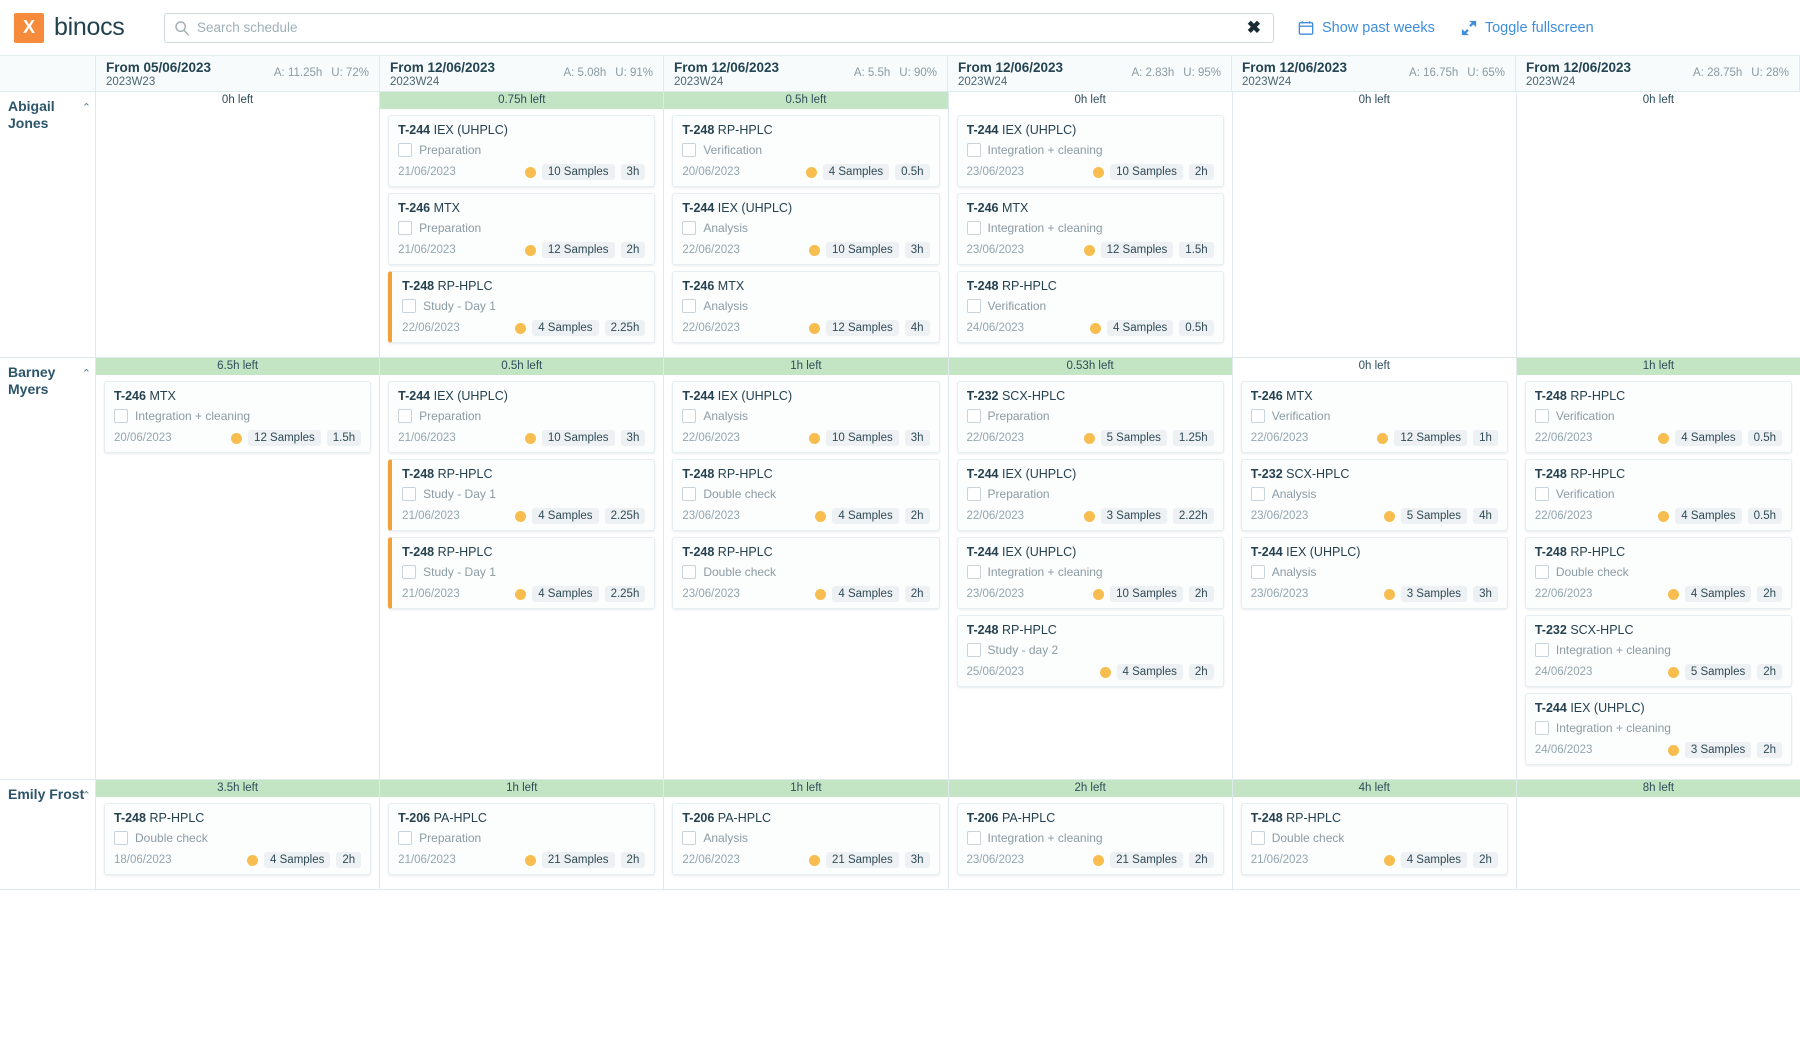 The height and width of the screenshot is (1057, 1800). Describe the element at coordinates (1090, 396) in the screenshot. I see `task-card-title: T-232 SCX-HPLC` at that location.